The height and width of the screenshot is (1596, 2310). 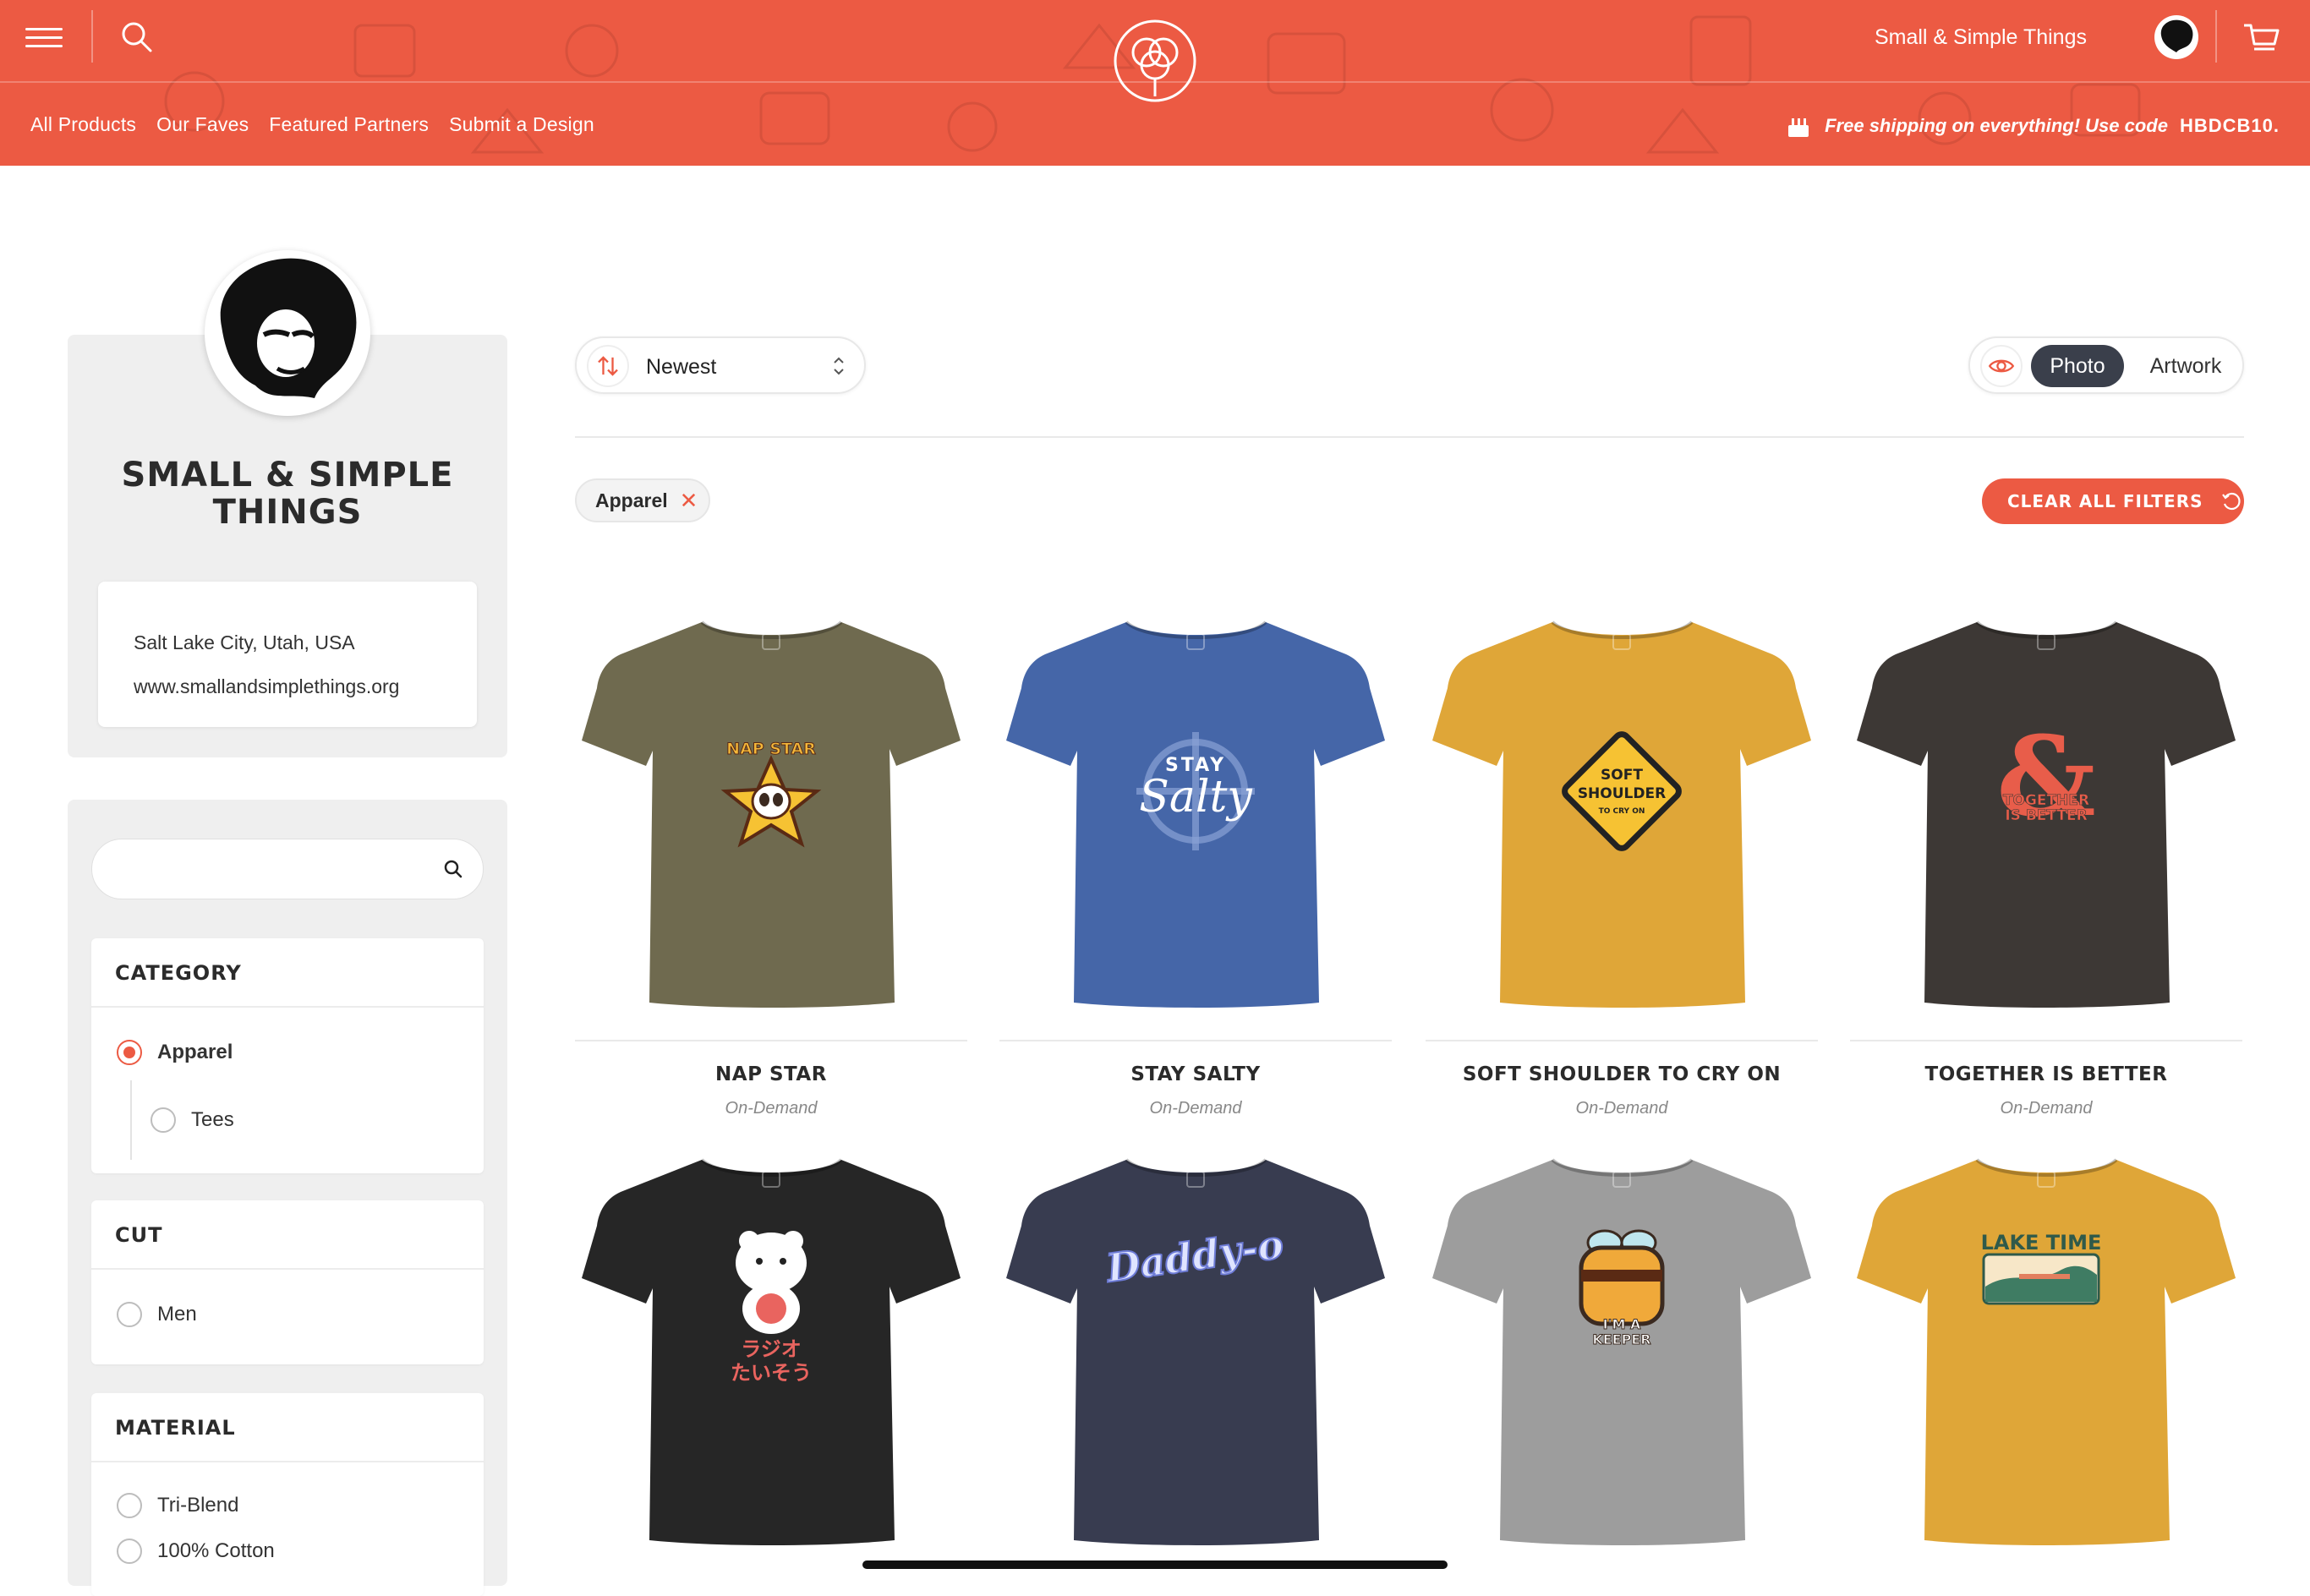 I want to click on art-text: TO CRY ON, so click(x=1622, y=811).